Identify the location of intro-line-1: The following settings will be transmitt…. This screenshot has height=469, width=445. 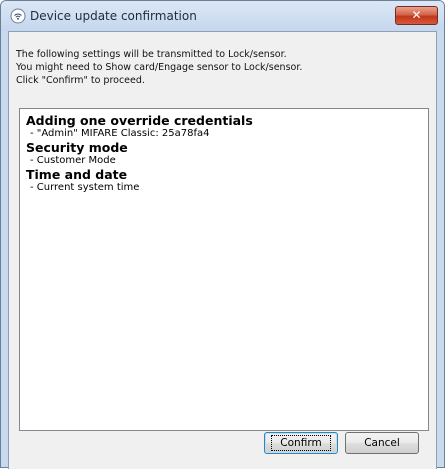
(151, 54).